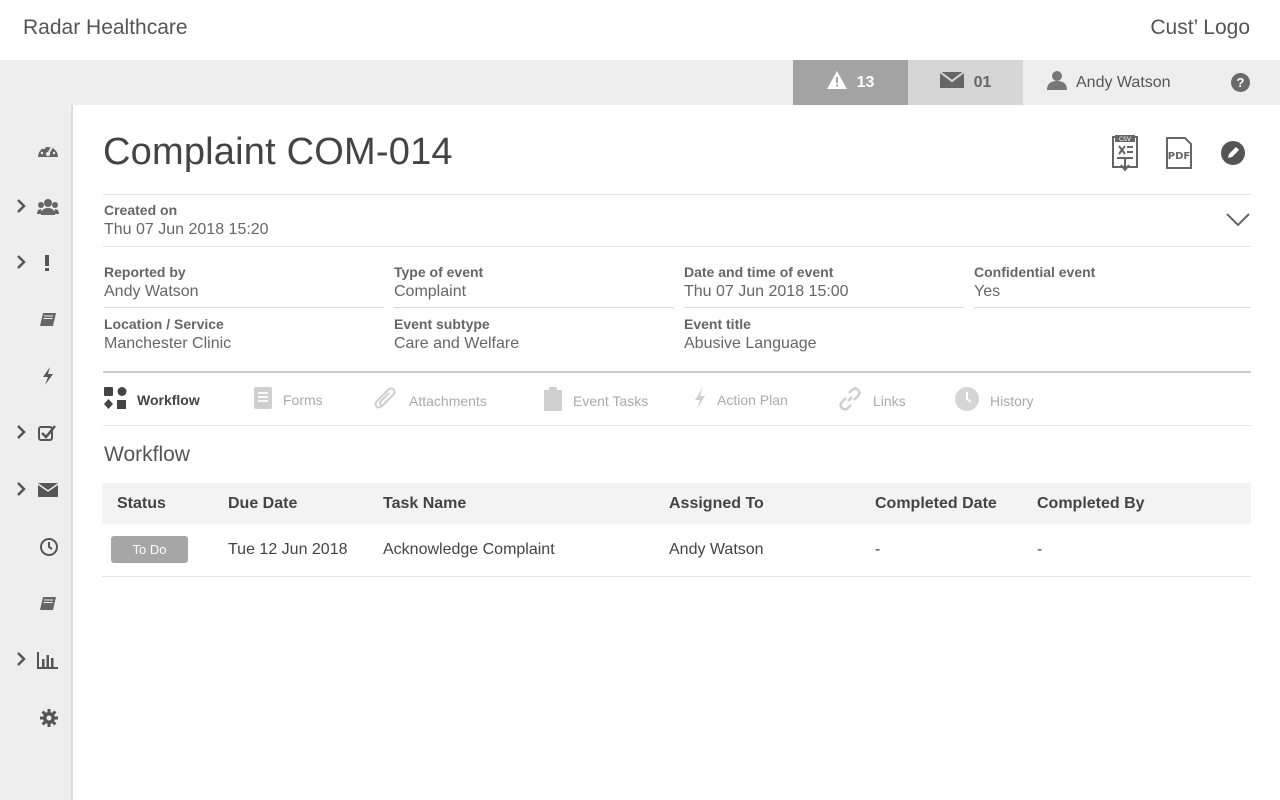 The height and width of the screenshot is (800, 1280). Describe the element at coordinates (965, 82) in the screenshot. I see `messages-button: 01` at that location.